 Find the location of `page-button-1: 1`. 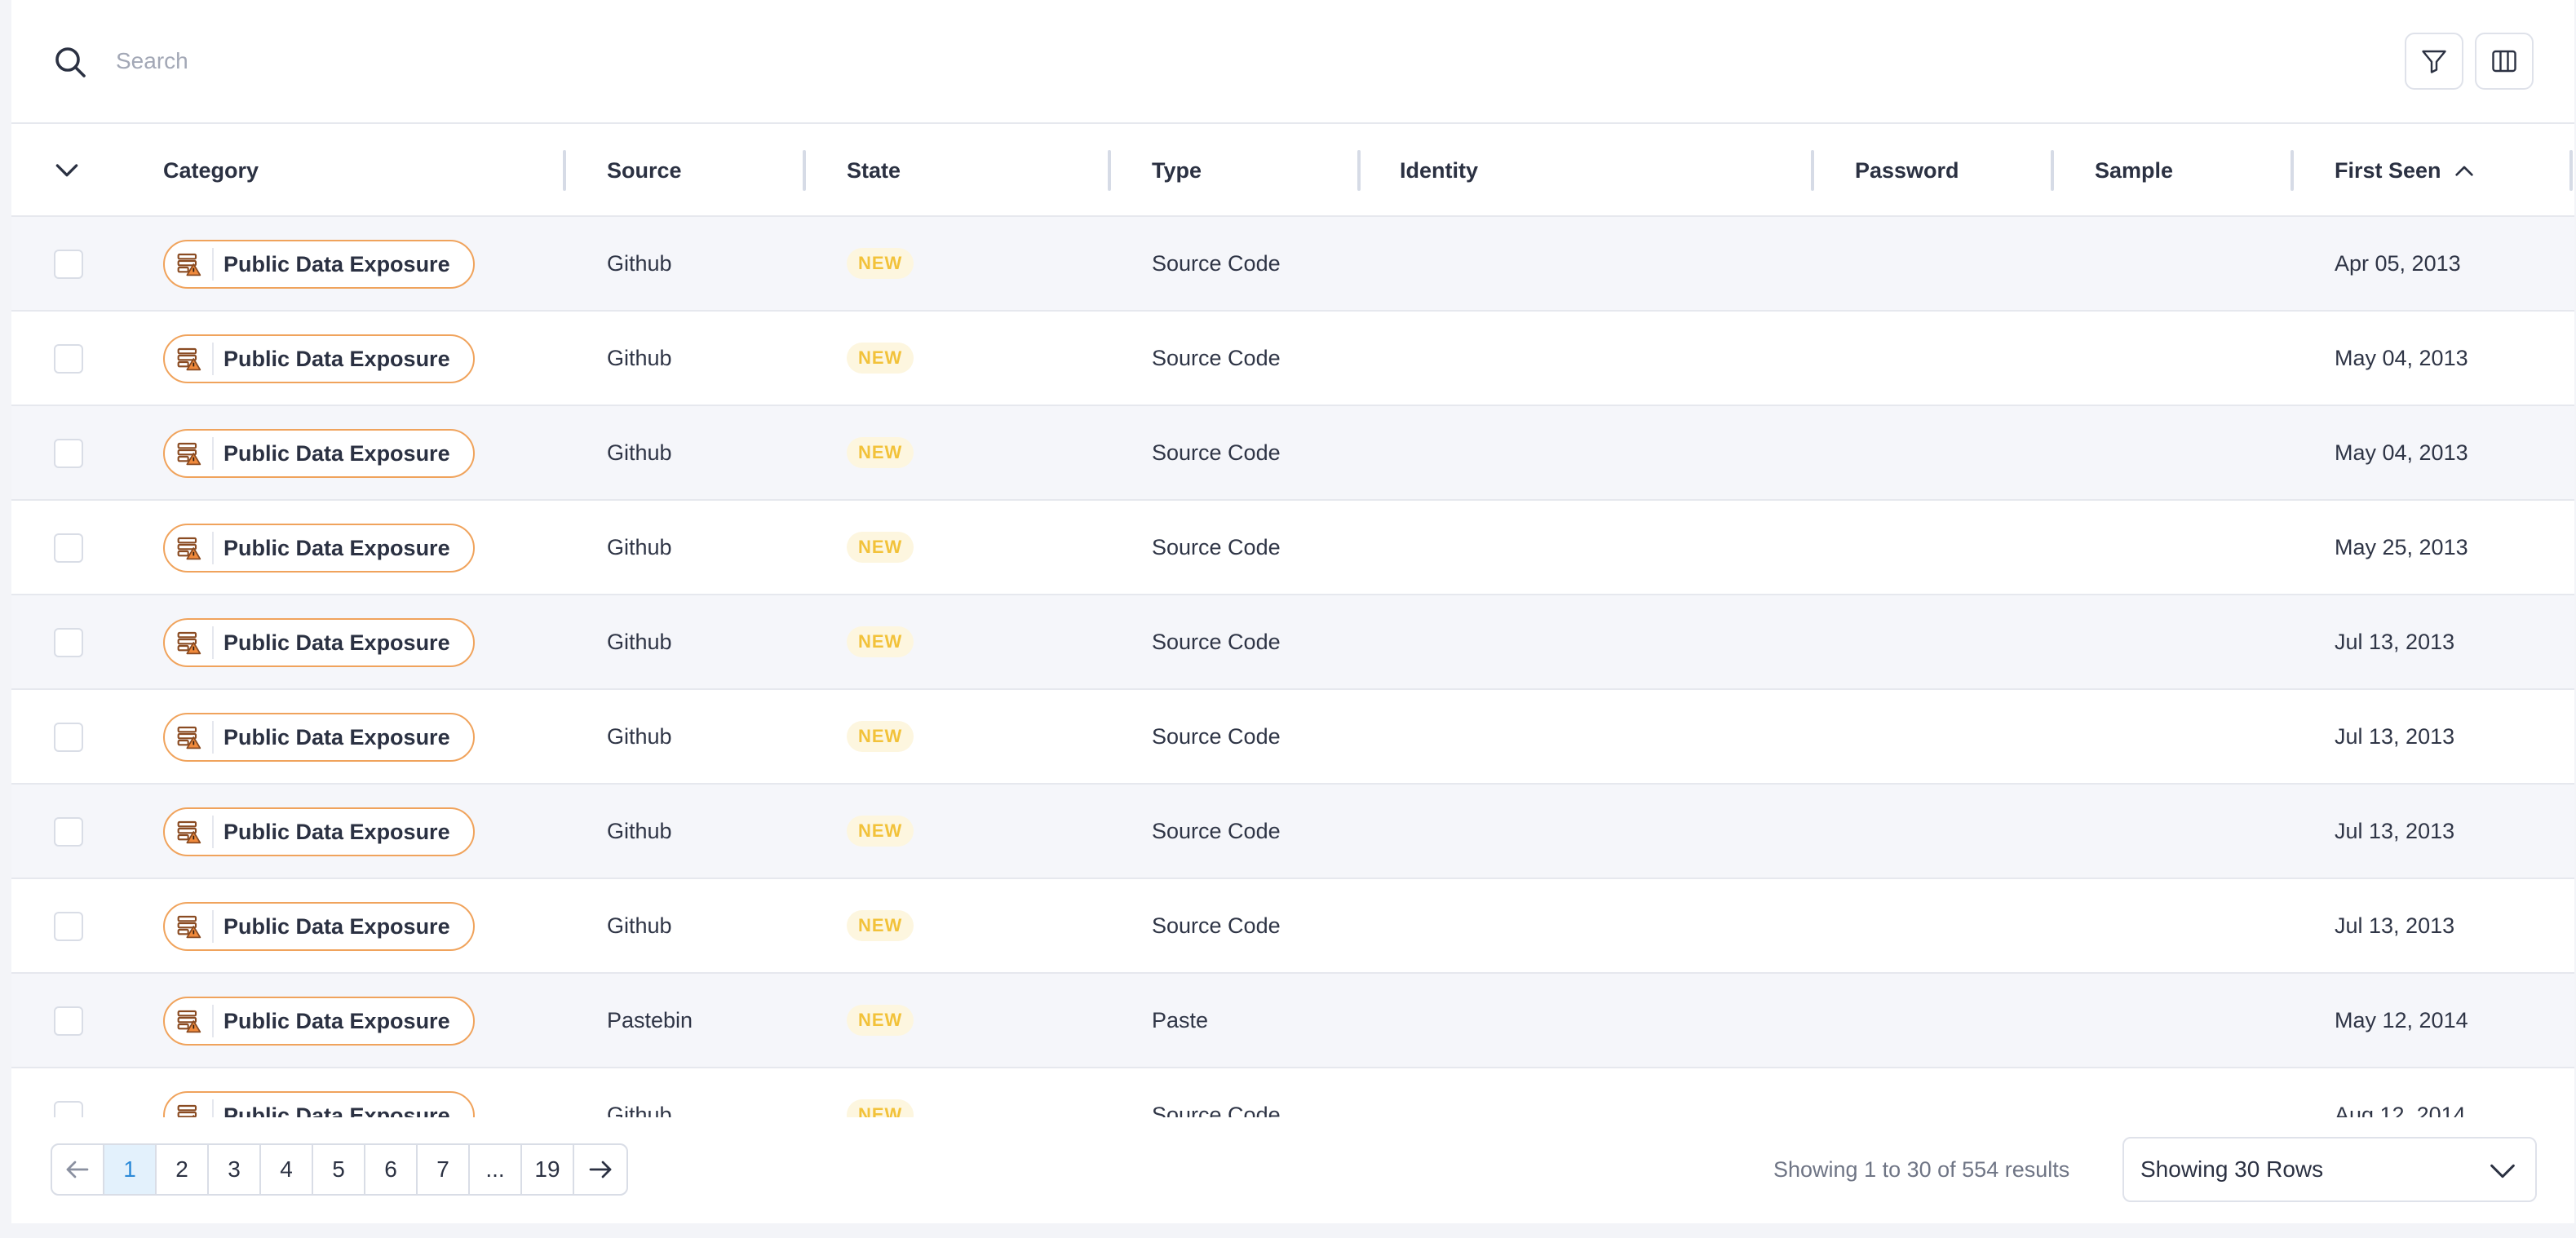

page-button-1: 1 is located at coordinates (130, 1169).